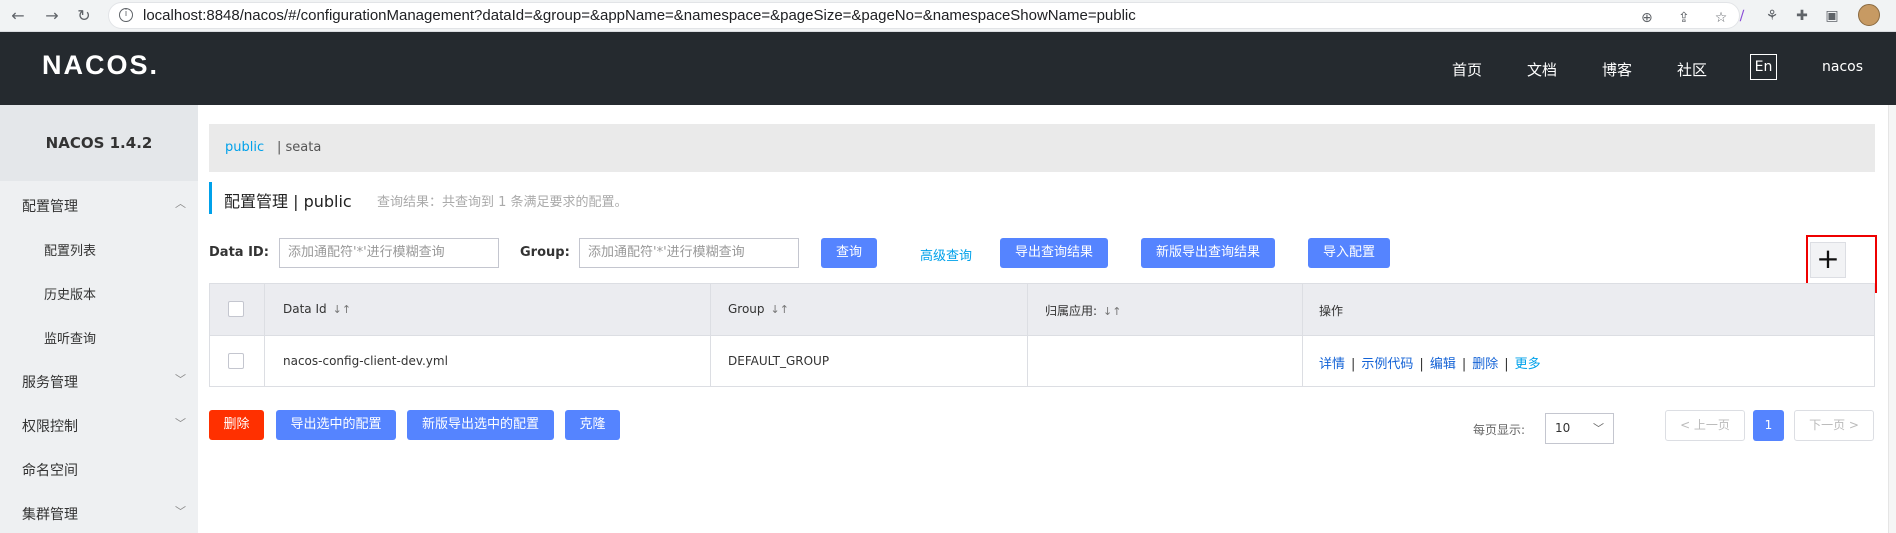  I want to click on sidebar-item-label: 服务管理, so click(50, 383).